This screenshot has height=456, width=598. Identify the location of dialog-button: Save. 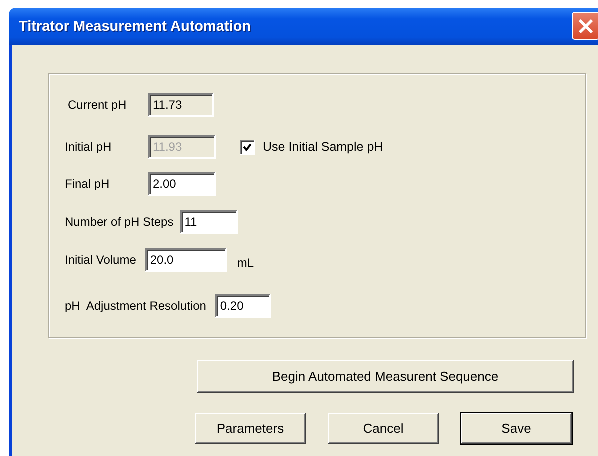
(516, 428).